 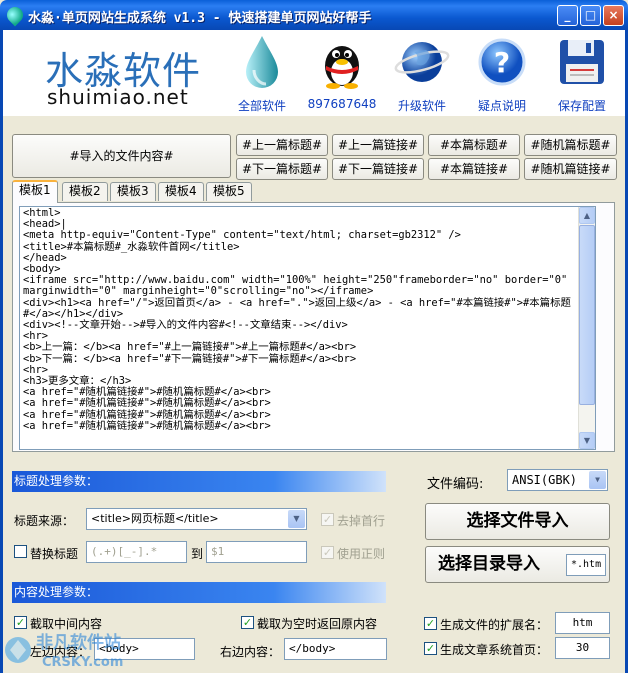 I want to click on title-source-select: <title>网页标题</title> ▼, so click(x=196, y=519).